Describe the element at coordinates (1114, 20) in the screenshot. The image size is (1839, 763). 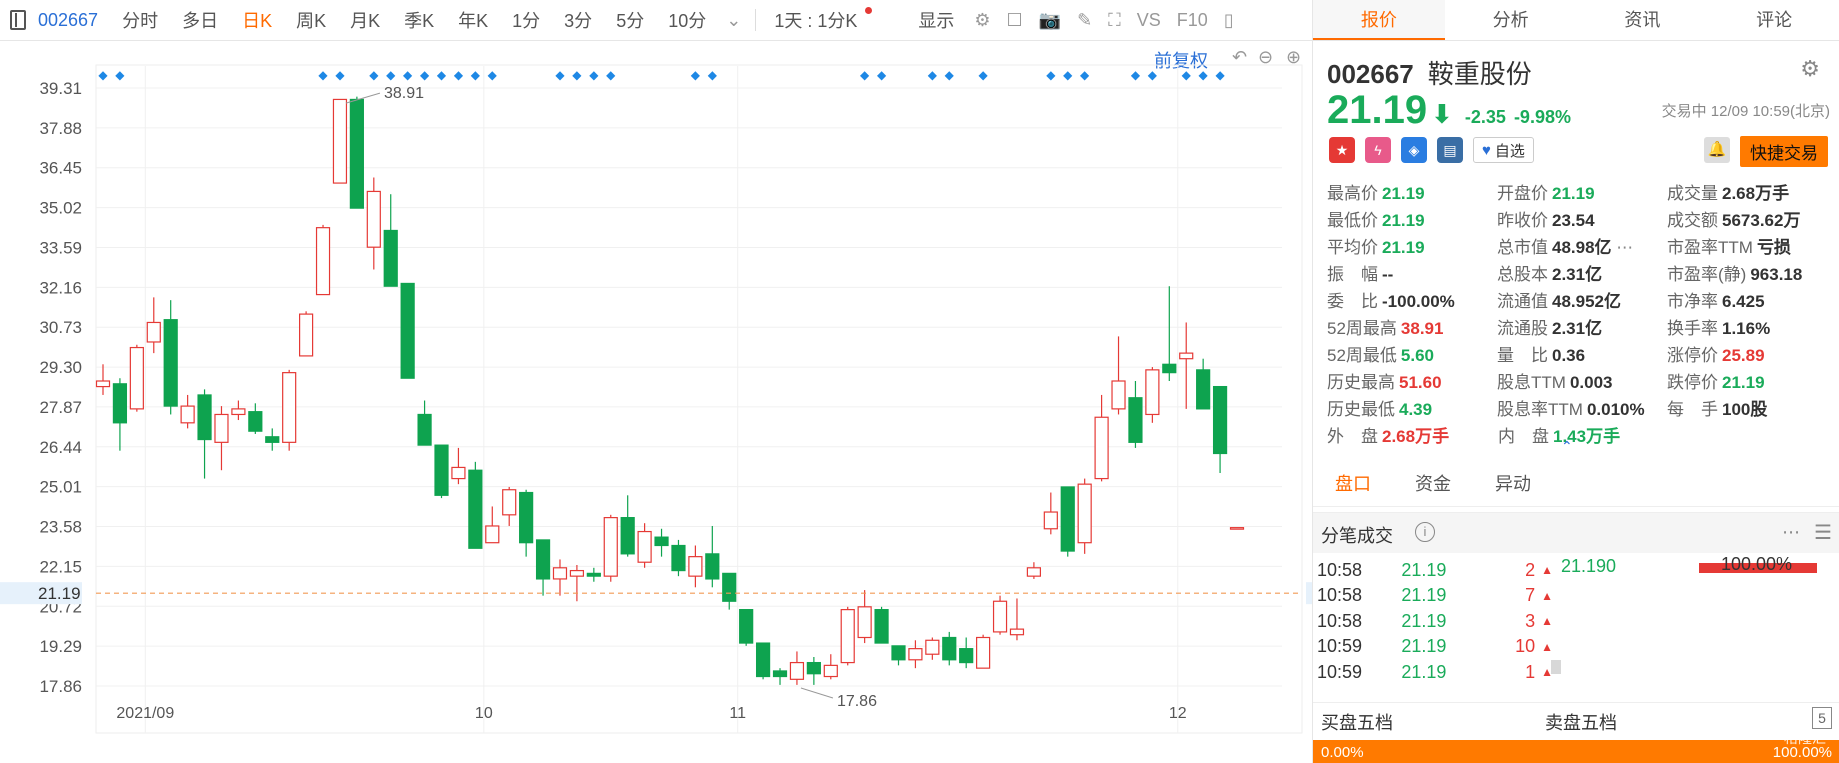
I see `fullscreen-icon: ⛶` at that location.